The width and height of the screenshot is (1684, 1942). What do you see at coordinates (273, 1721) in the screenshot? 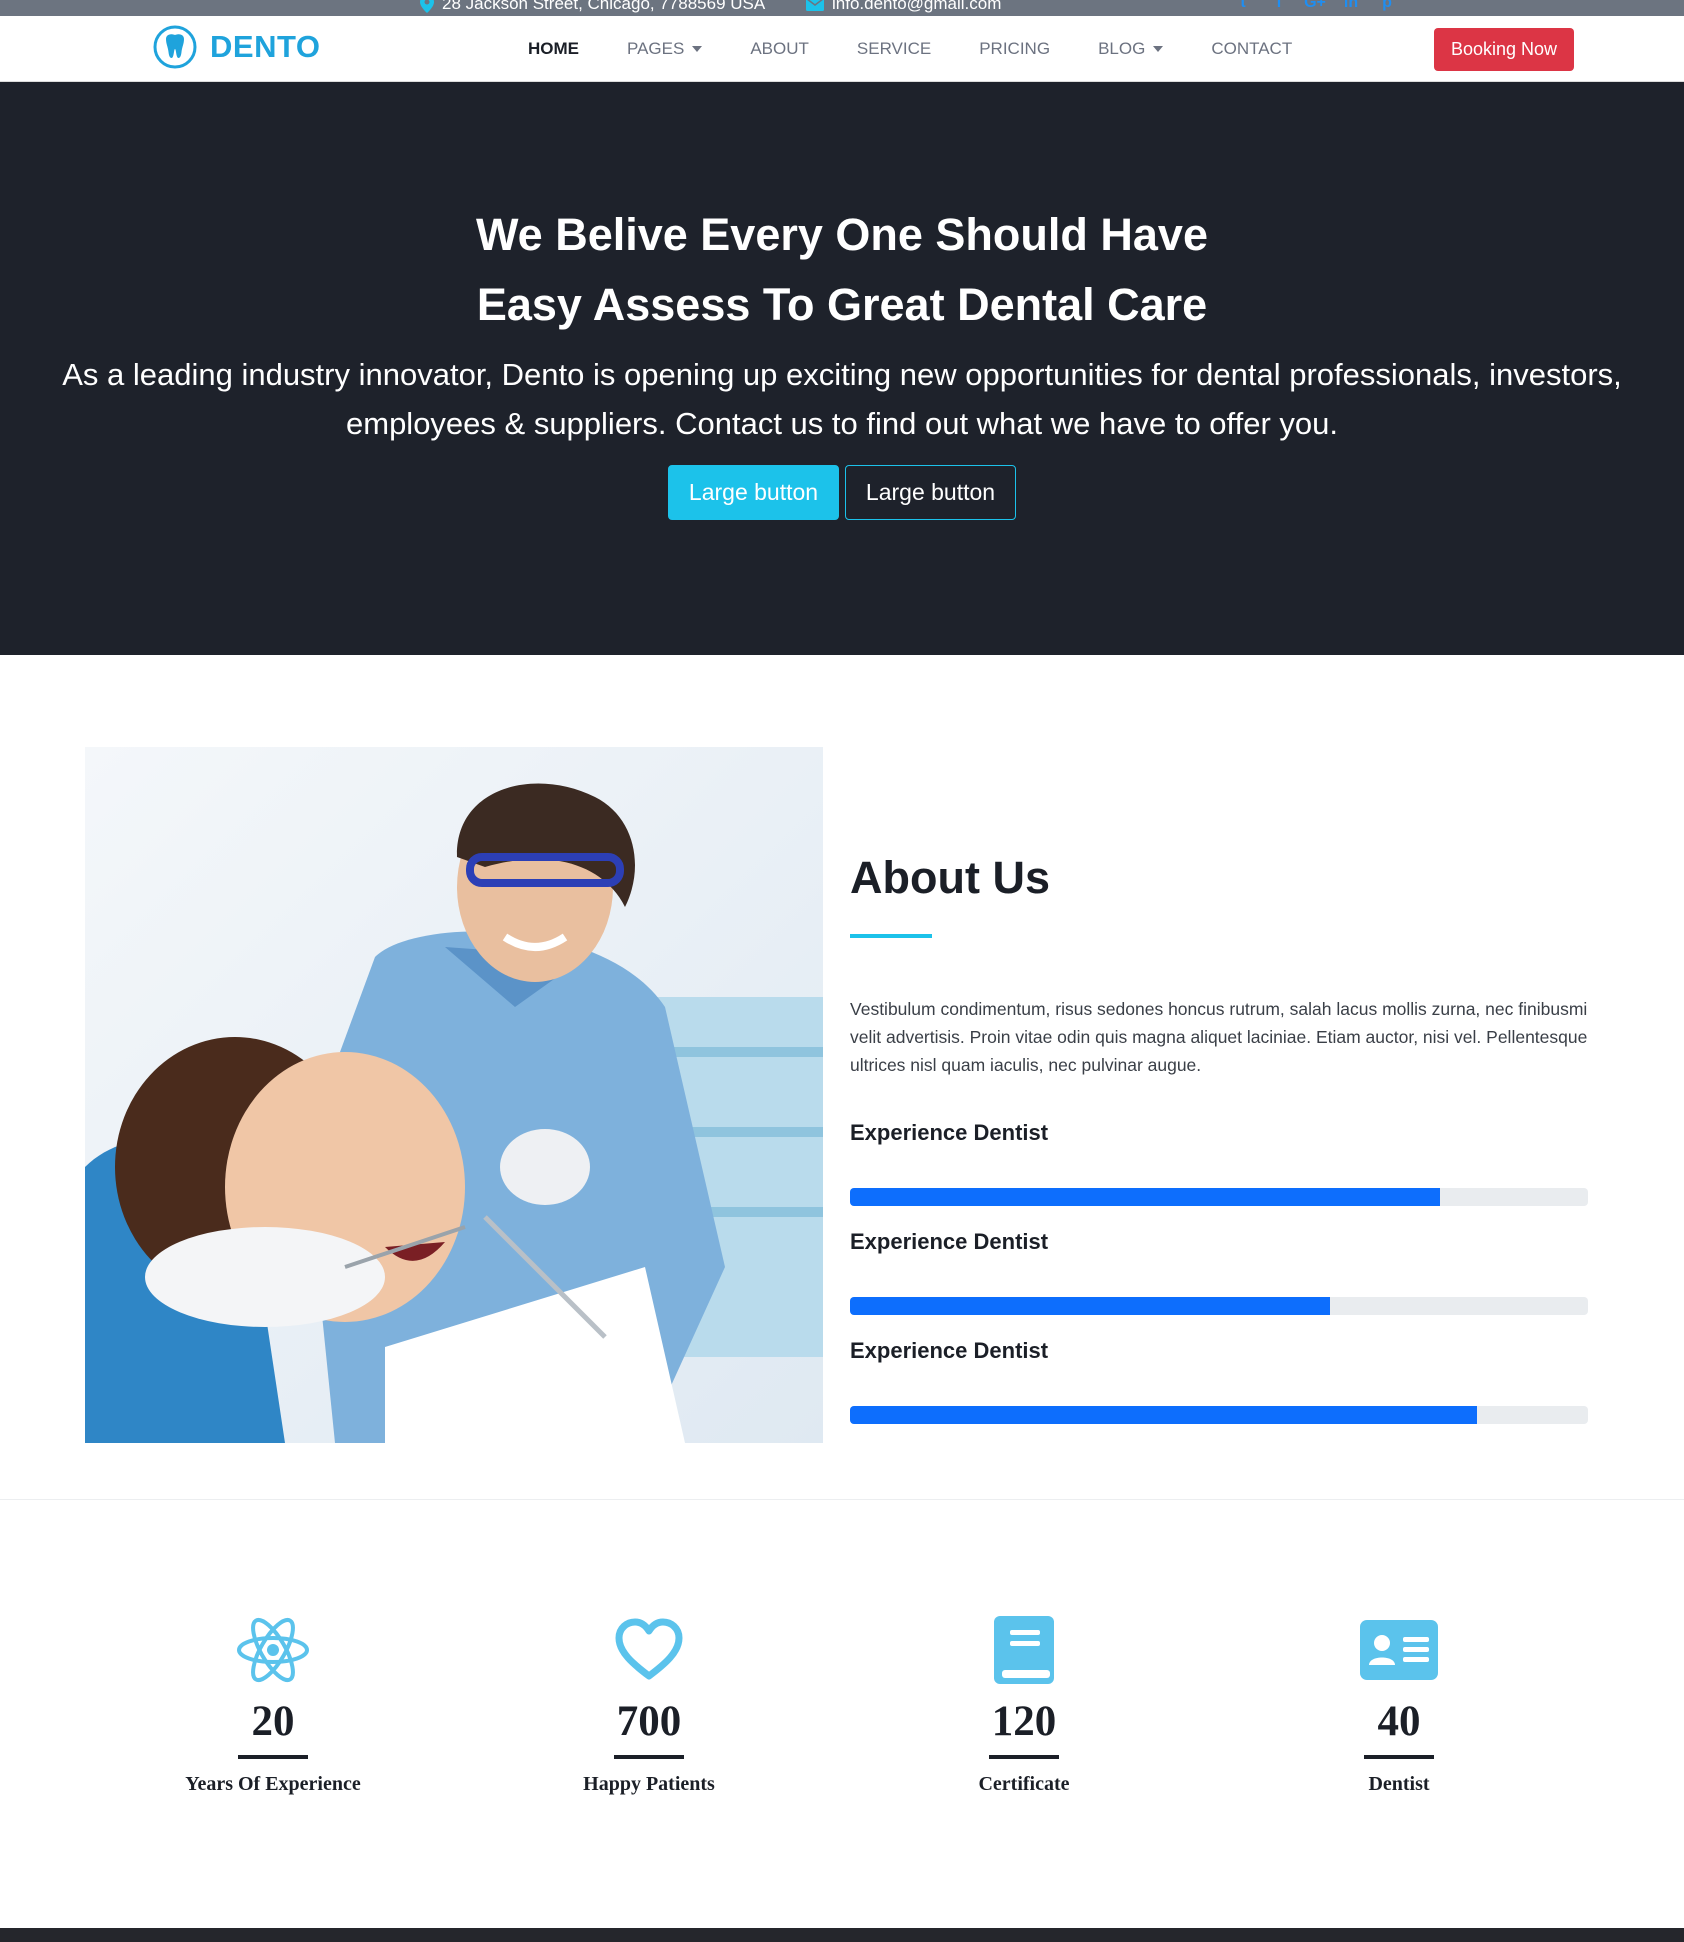
I see `counter-value: 20` at bounding box center [273, 1721].